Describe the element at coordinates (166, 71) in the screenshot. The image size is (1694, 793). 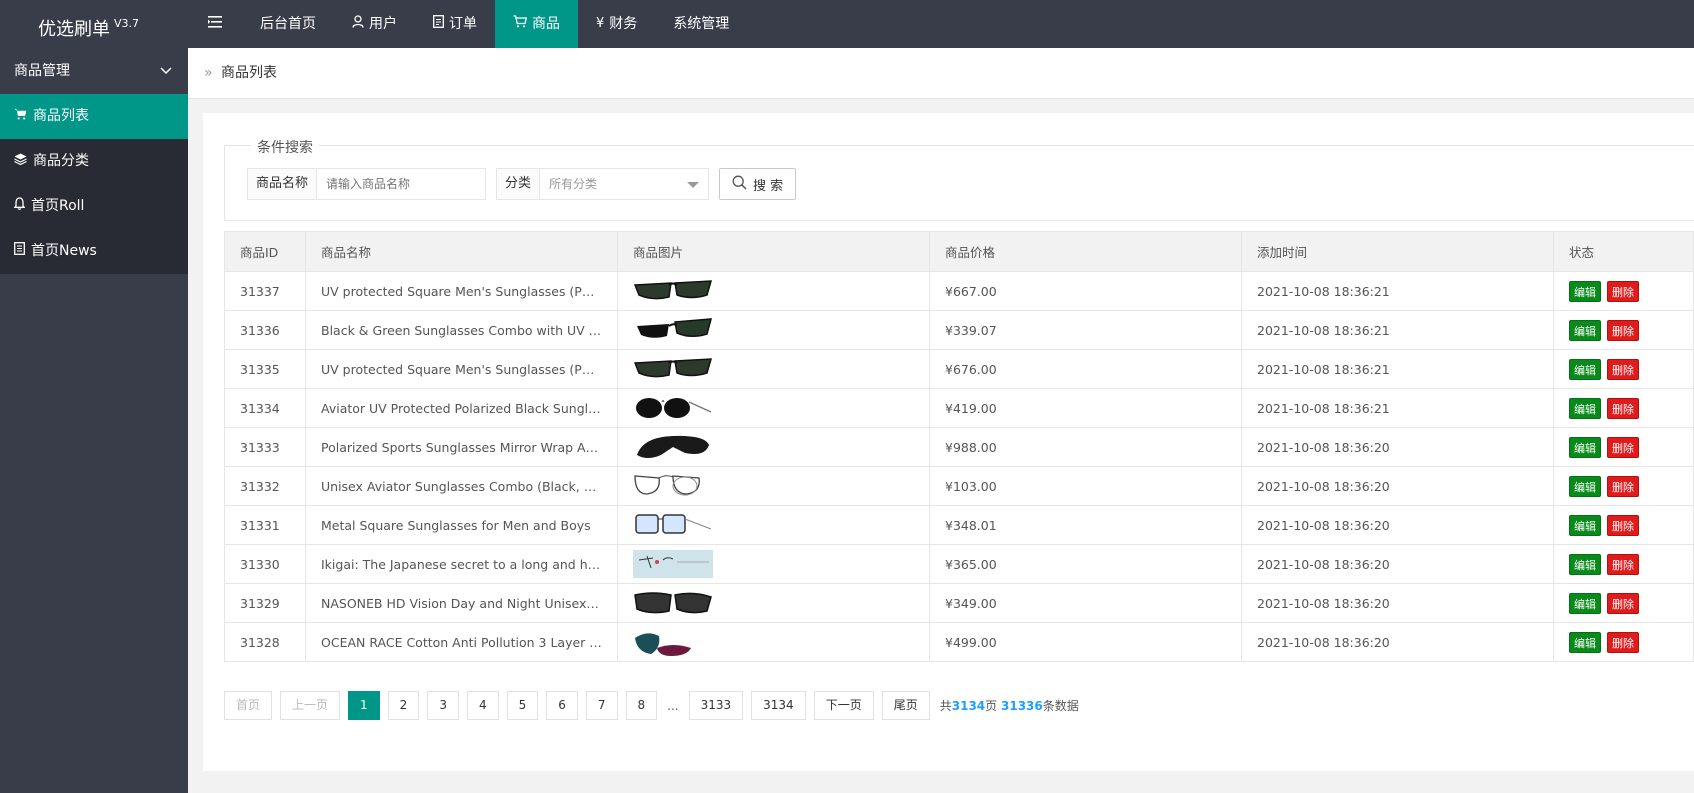
I see `chevron-down-icon` at that location.